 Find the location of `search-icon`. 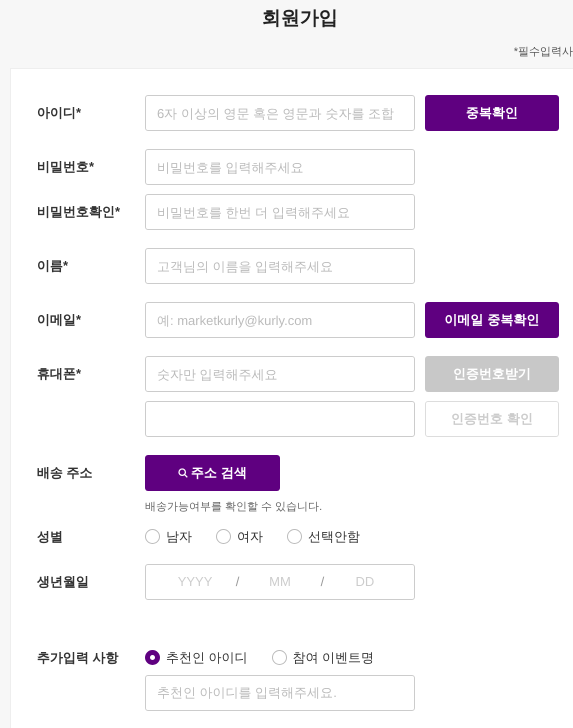

search-icon is located at coordinates (183, 473).